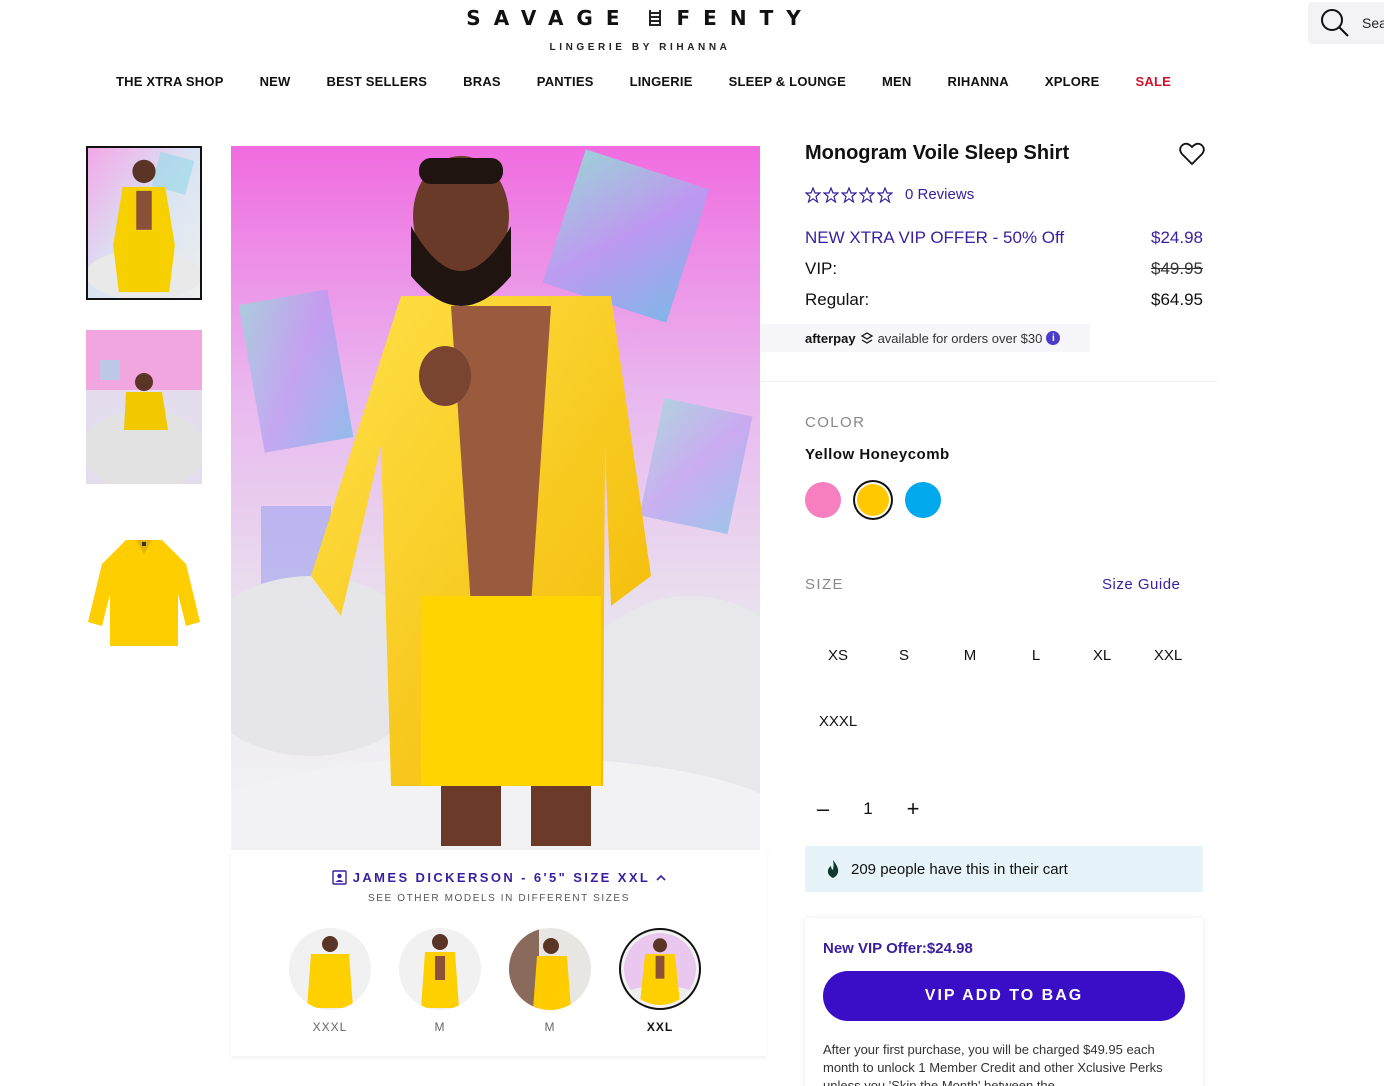  Describe the element at coordinates (1177, 299) in the screenshot. I see `regular-price: $64.95` at that location.